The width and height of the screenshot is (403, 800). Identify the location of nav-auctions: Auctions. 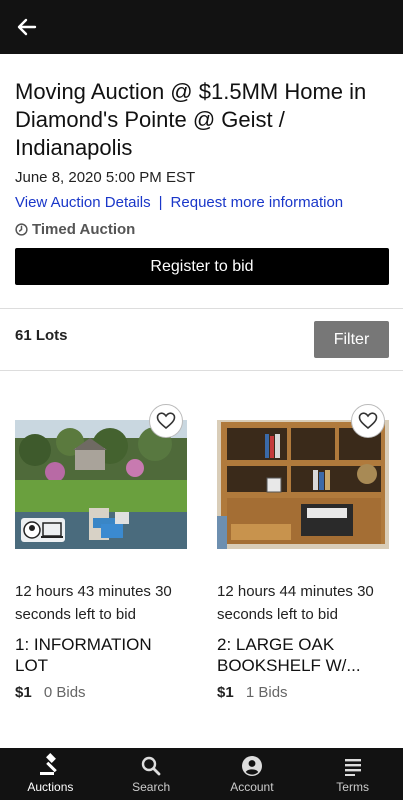
(50, 774).